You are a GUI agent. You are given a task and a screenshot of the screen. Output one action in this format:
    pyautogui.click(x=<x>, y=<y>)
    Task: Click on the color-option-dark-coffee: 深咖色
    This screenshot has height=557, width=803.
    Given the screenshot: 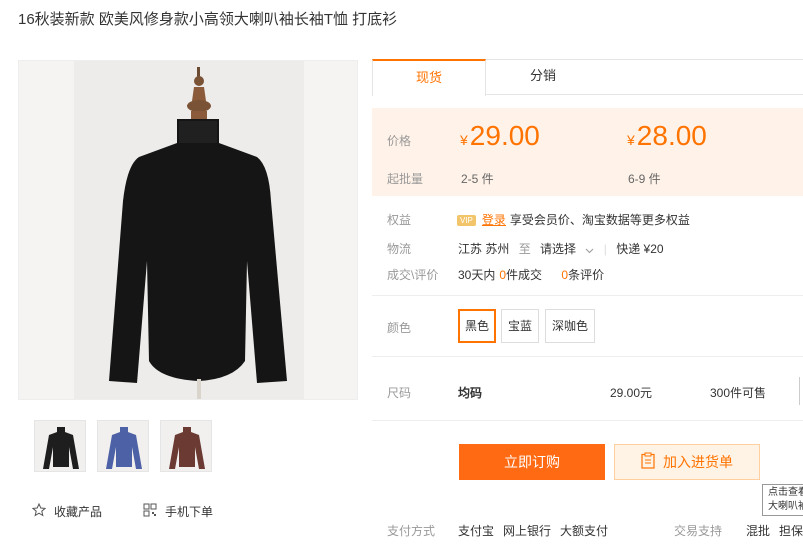 What is the action you would take?
    pyautogui.click(x=570, y=326)
    